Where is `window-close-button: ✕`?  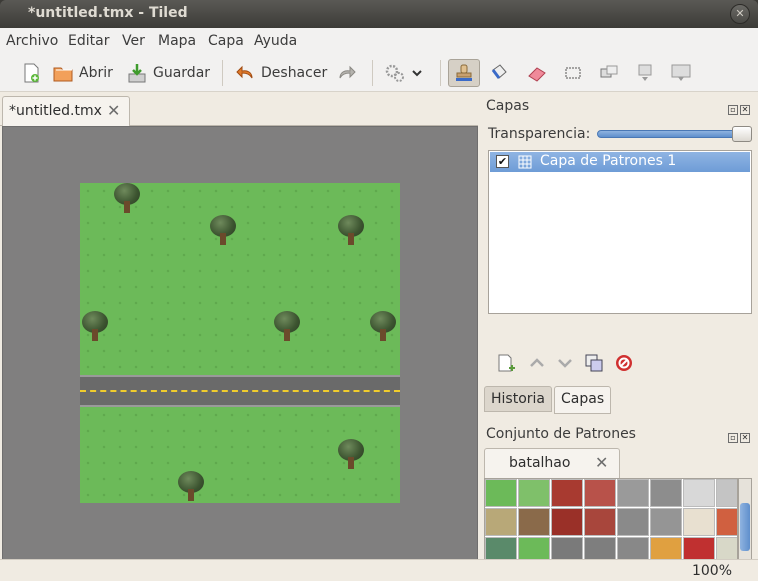
window-close-button: ✕ is located at coordinates (740, 14).